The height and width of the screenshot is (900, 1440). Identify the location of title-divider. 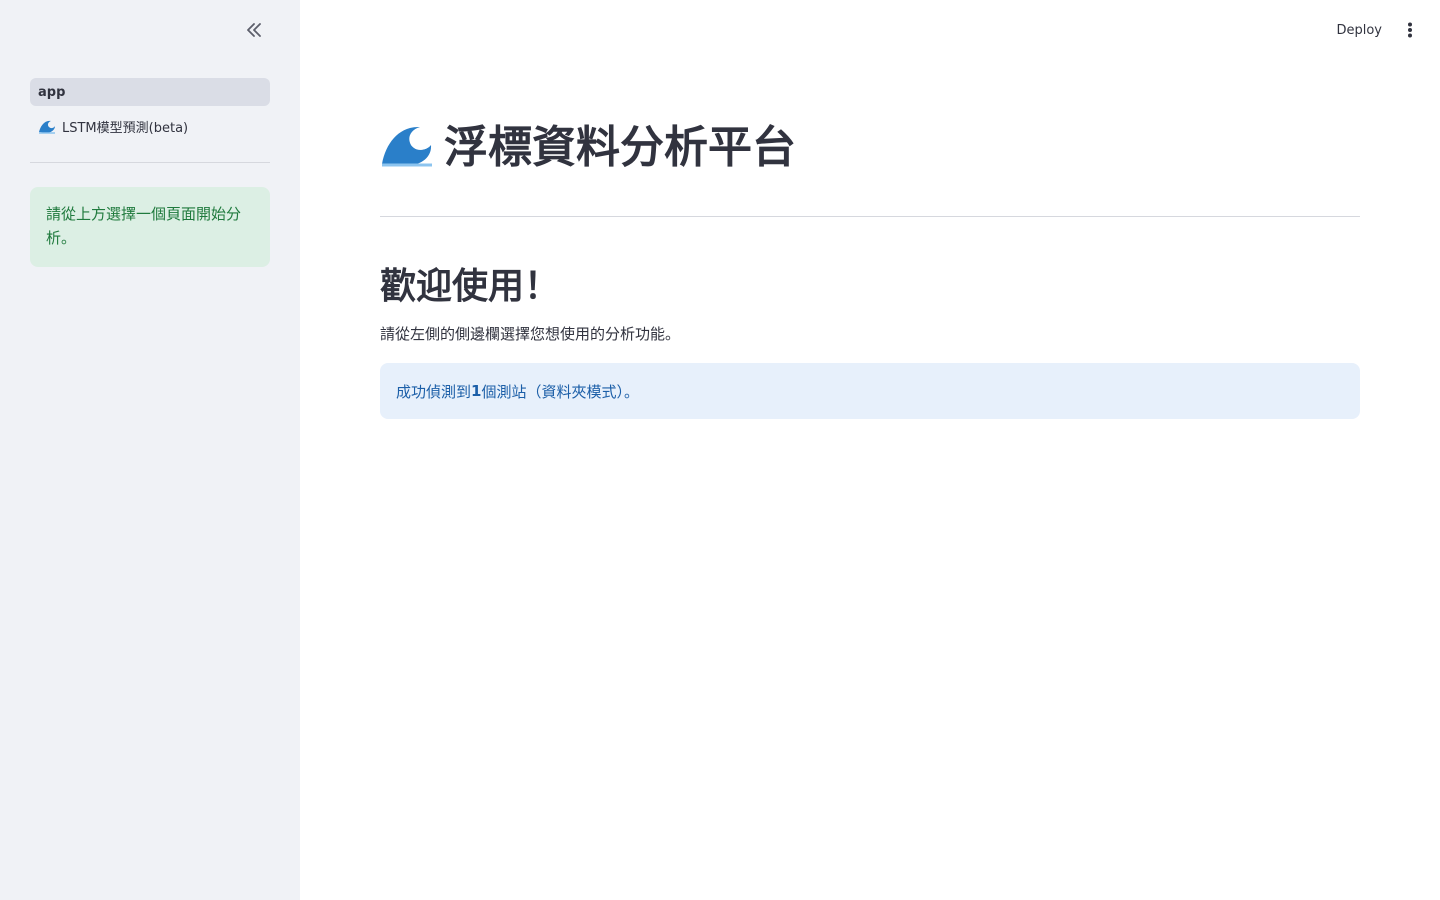
(870, 216).